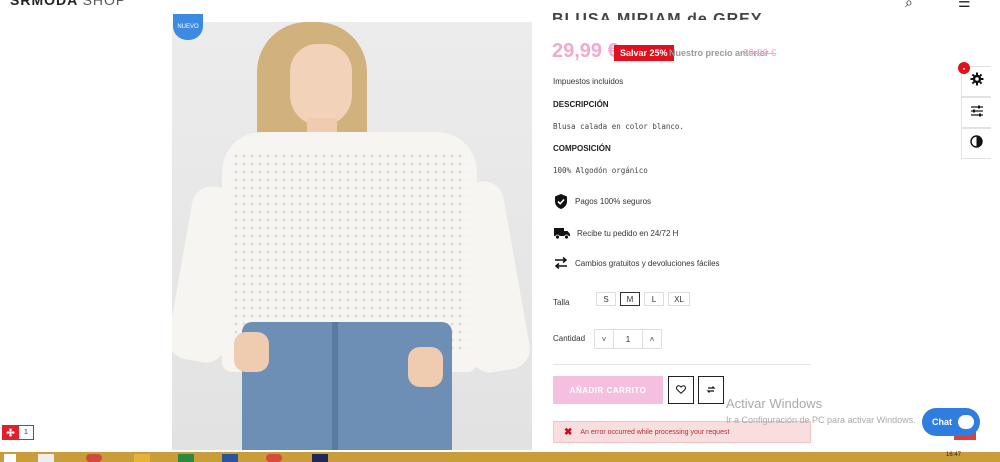  I want to click on file-explorer-icon, so click(46, 458).